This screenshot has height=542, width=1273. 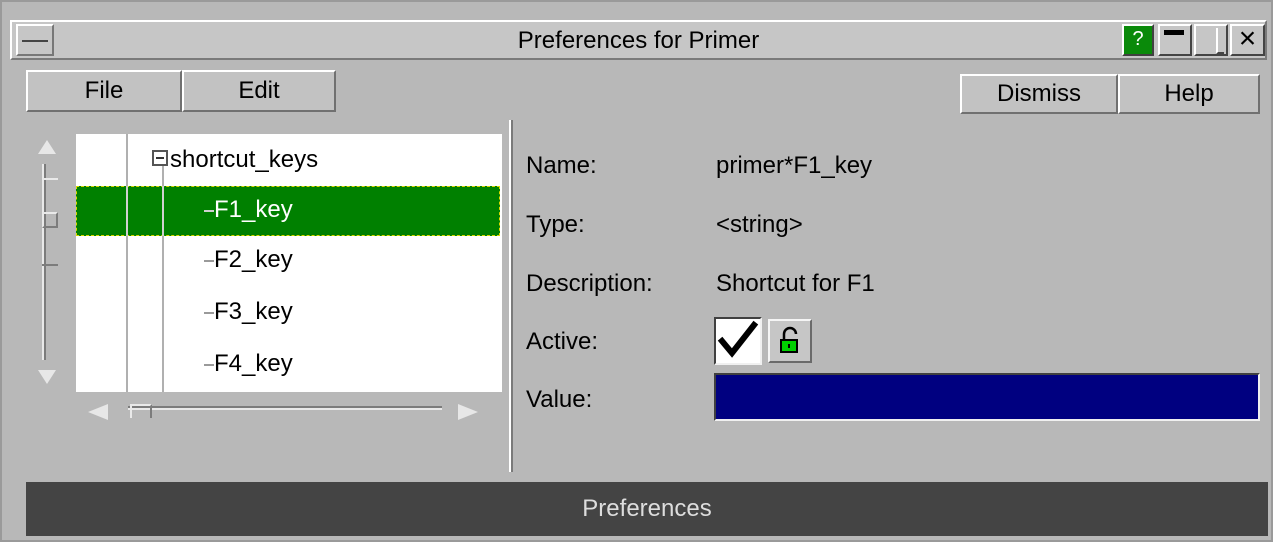 What do you see at coordinates (285, 408) in the screenshot?
I see `scroll-track` at bounding box center [285, 408].